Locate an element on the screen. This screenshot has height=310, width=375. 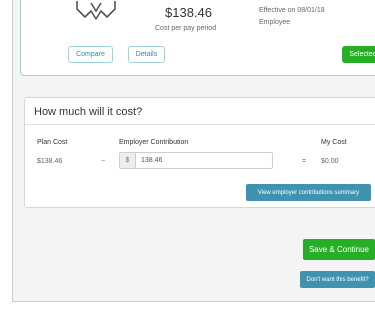
price-caption: Cost per pay period is located at coordinates (186, 28).